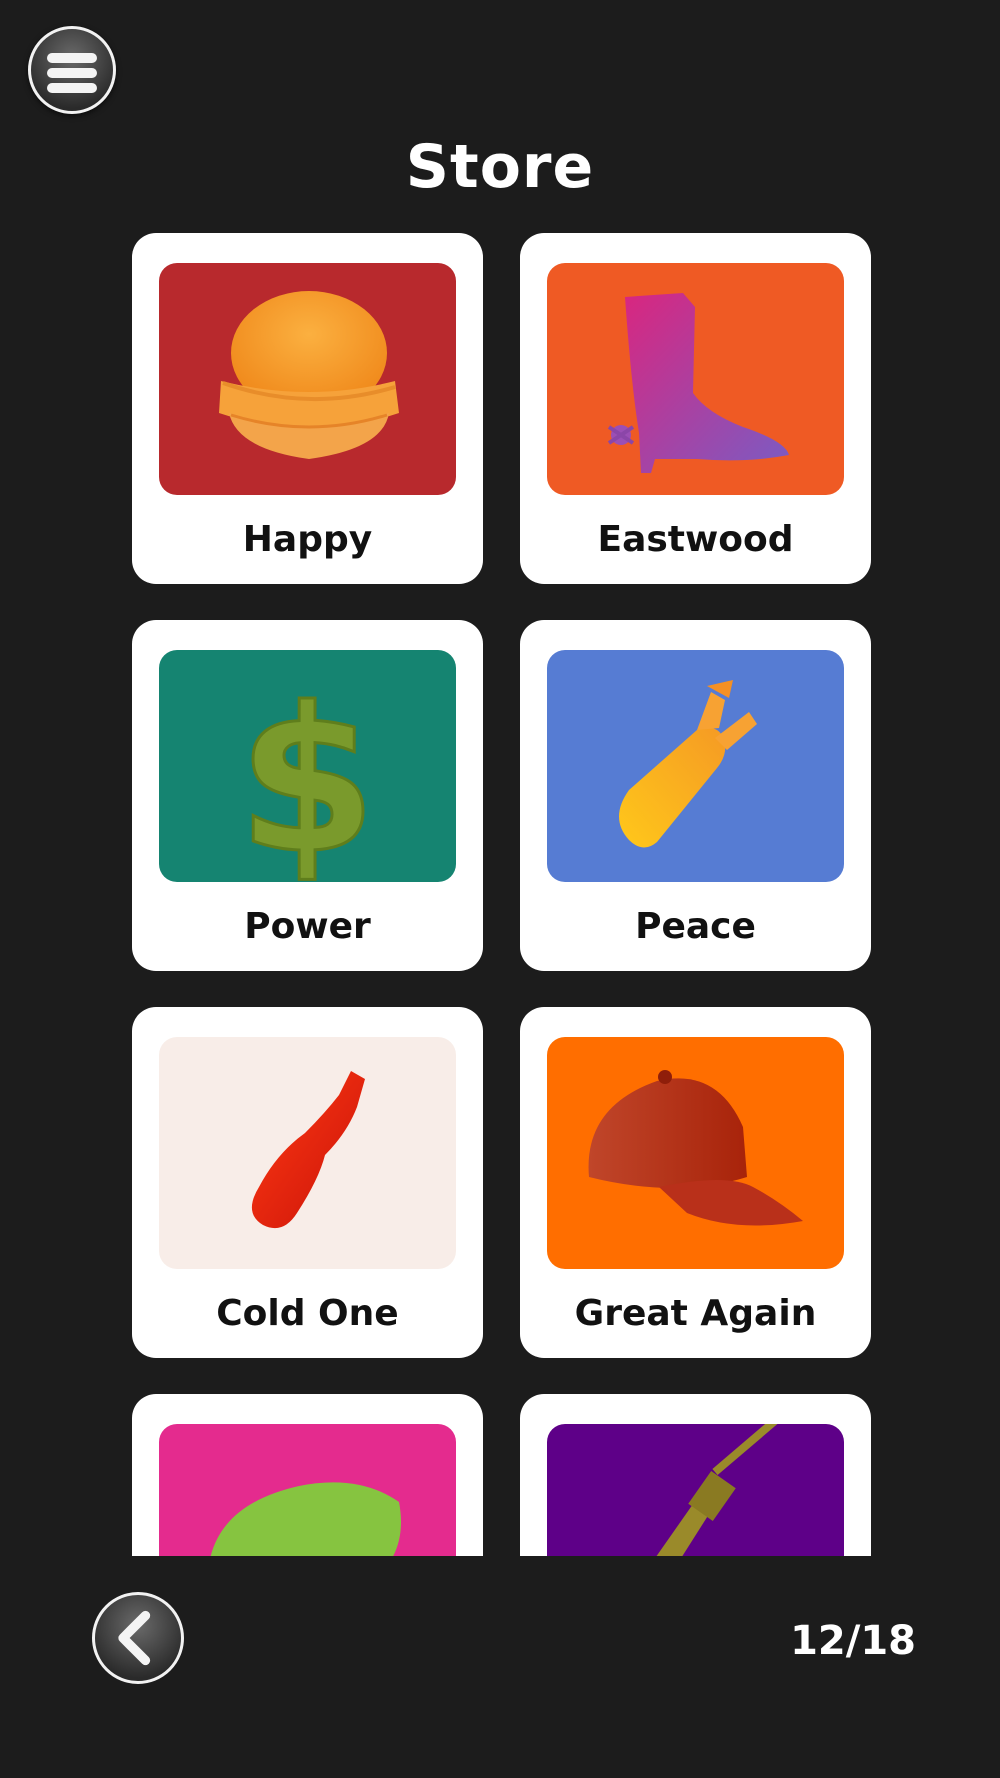 The image size is (1000, 1778). Describe the element at coordinates (306, 1519) in the screenshot. I see `green-blob-icon` at that location.